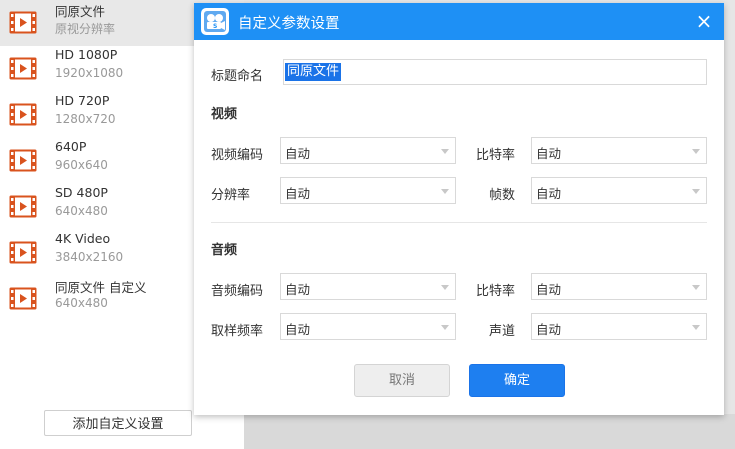 The image size is (735, 449). I want to click on video-bitrate-value: 自动, so click(549, 153).